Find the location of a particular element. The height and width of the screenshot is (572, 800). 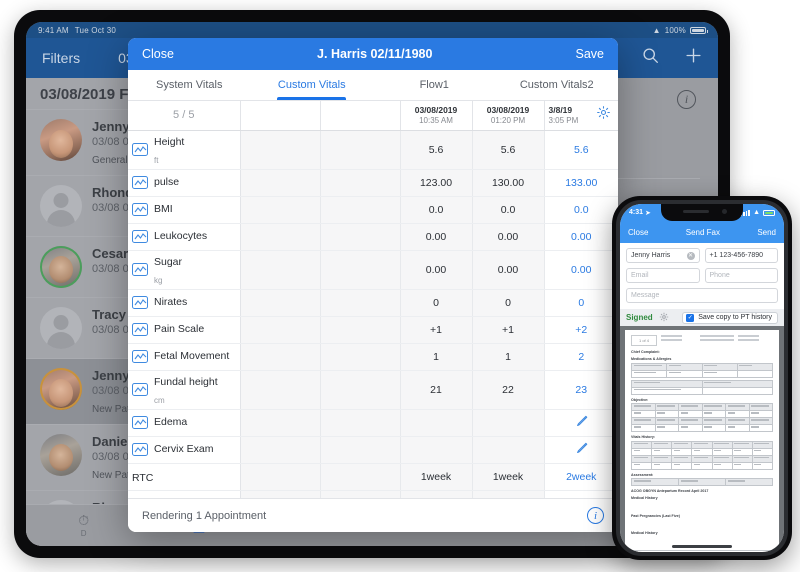

row-label-cell: RTC is located at coordinates (184, 477).